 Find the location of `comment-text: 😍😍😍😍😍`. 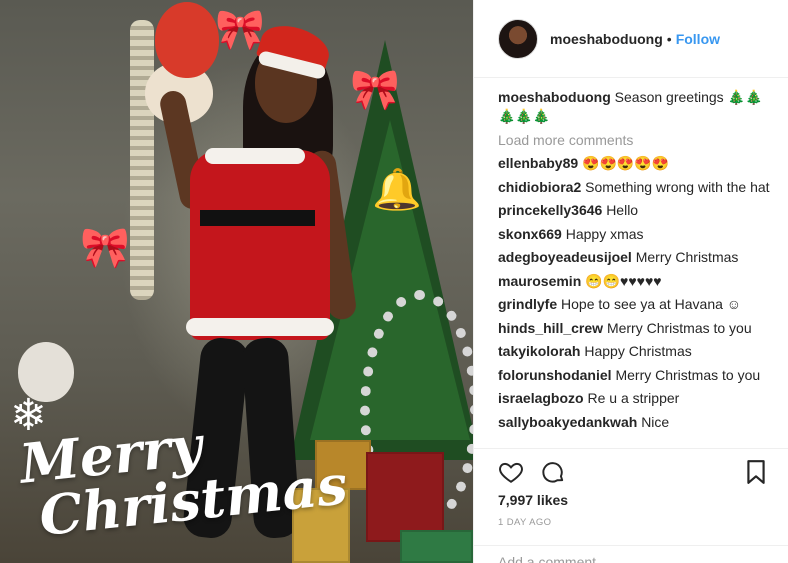

comment-text: 😍😍😍😍😍 is located at coordinates (626, 163).